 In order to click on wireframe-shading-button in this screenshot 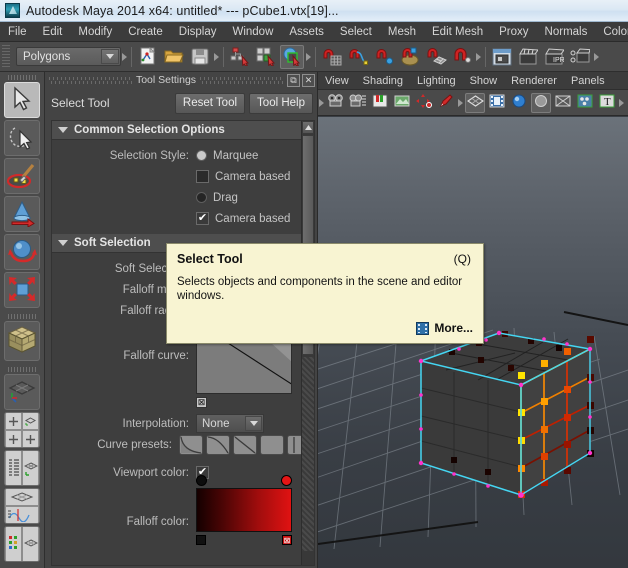, I will do `click(475, 102)`.